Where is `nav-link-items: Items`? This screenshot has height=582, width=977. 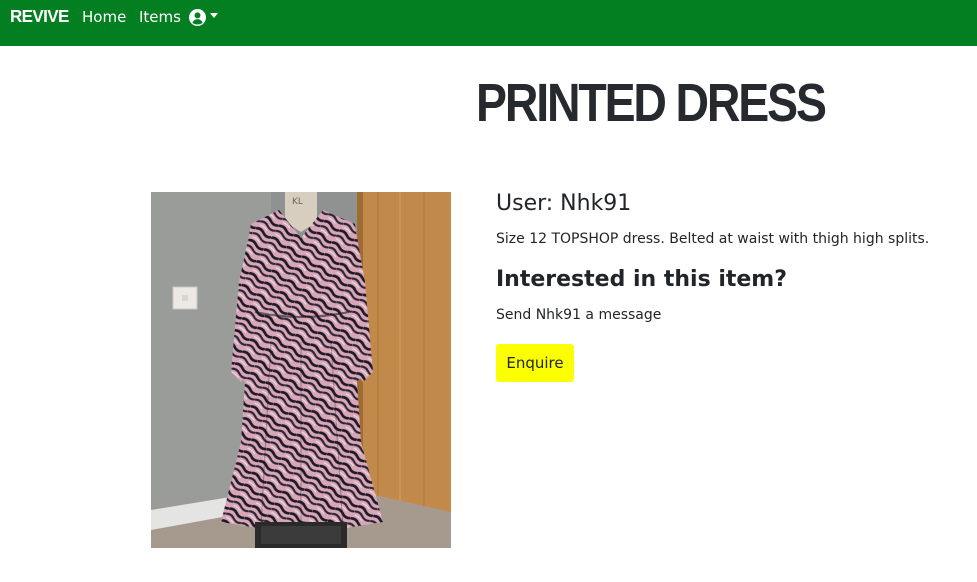 nav-link-items: Items is located at coordinates (160, 17).